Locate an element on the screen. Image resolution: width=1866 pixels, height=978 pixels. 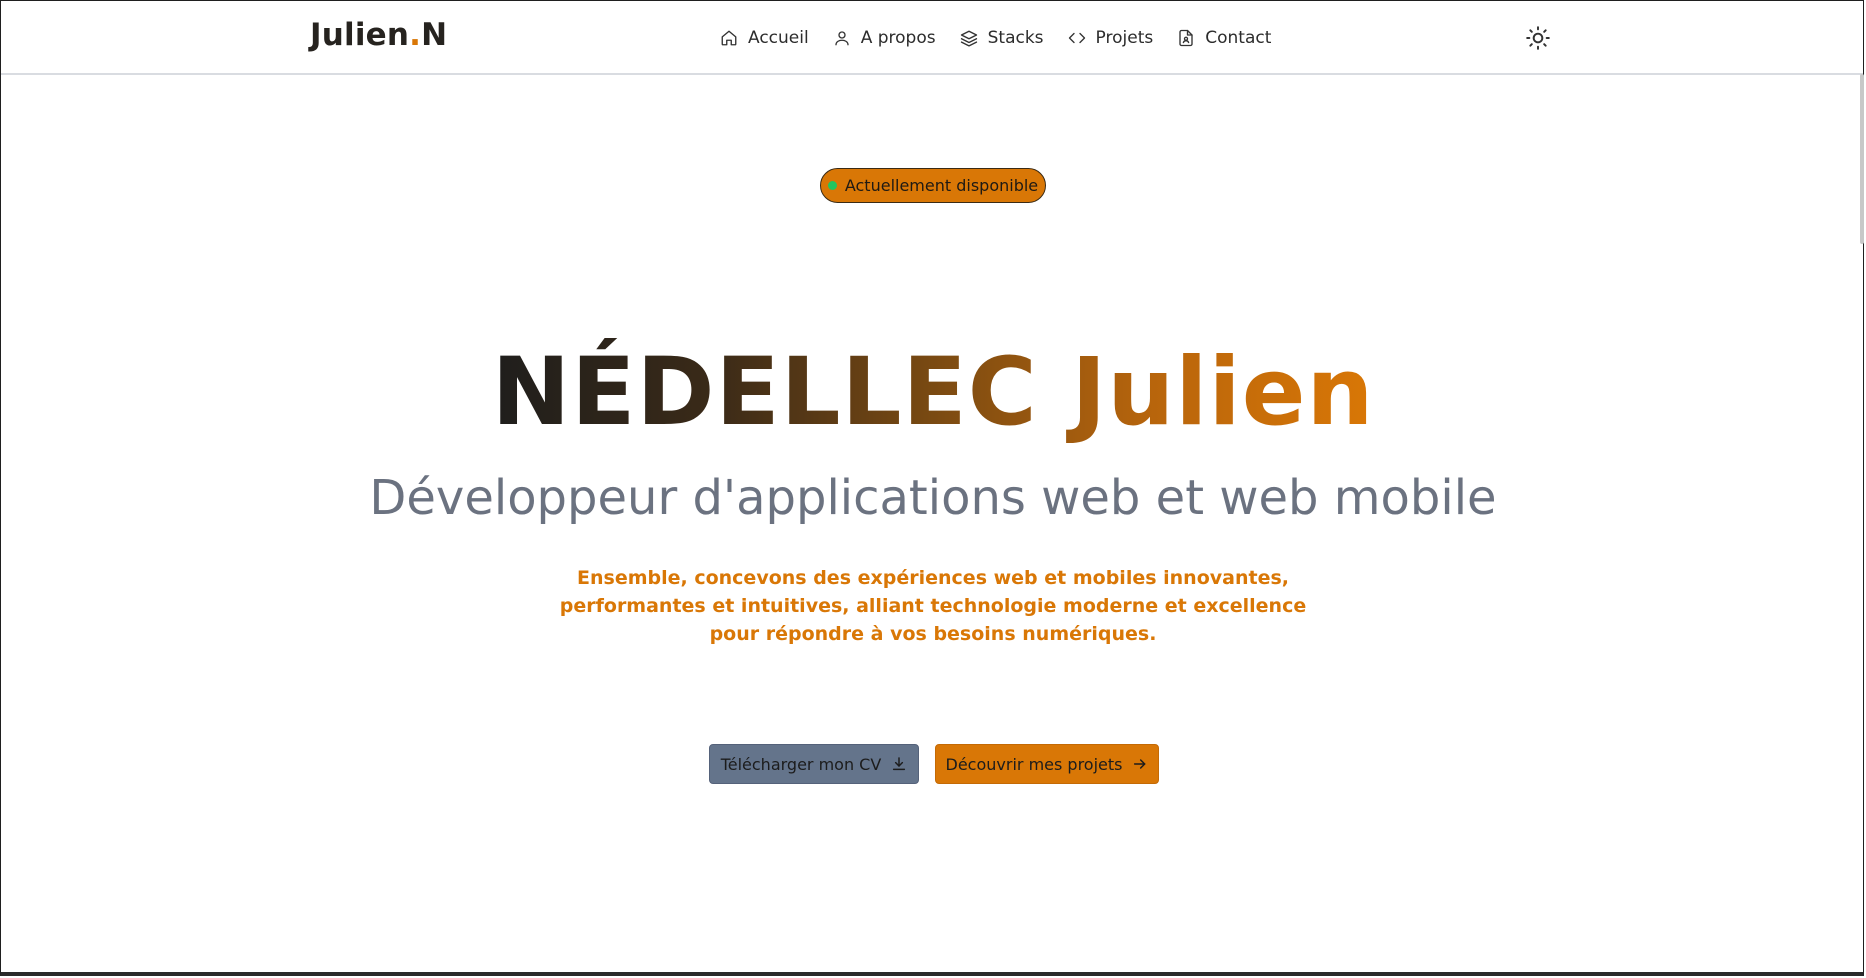
download-cv-button: Télécharger mon CV is located at coordinates (814, 764).